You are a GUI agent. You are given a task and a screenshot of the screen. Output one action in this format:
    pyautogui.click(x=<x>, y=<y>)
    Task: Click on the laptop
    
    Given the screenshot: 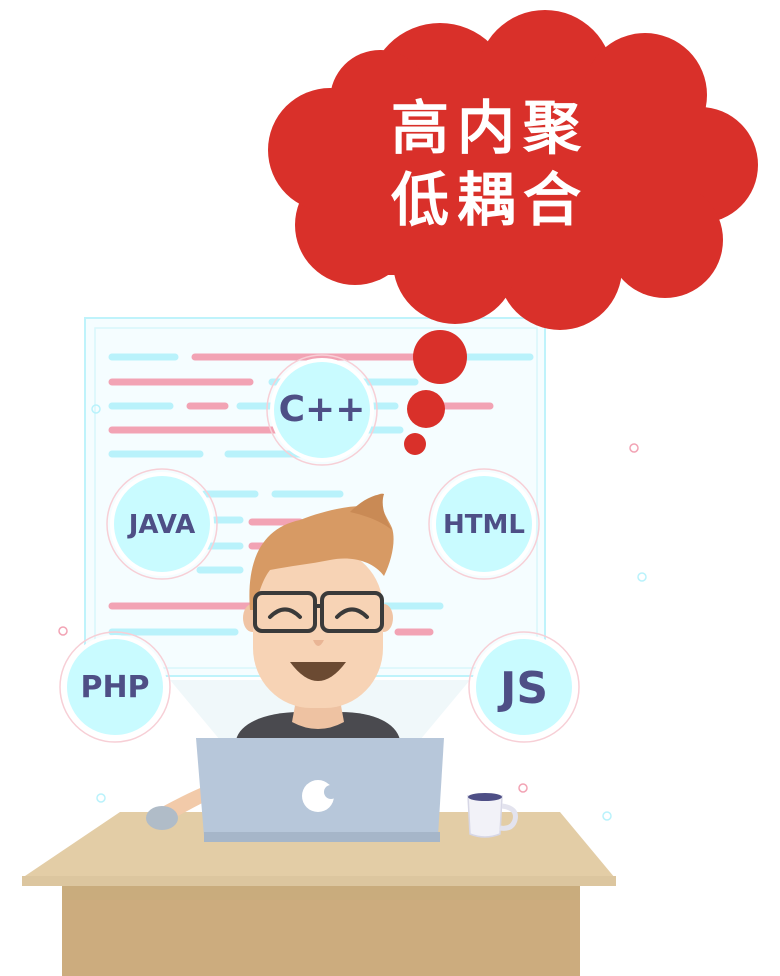 What is the action you would take?
    pyautogui.click(x=320, y=790)
    